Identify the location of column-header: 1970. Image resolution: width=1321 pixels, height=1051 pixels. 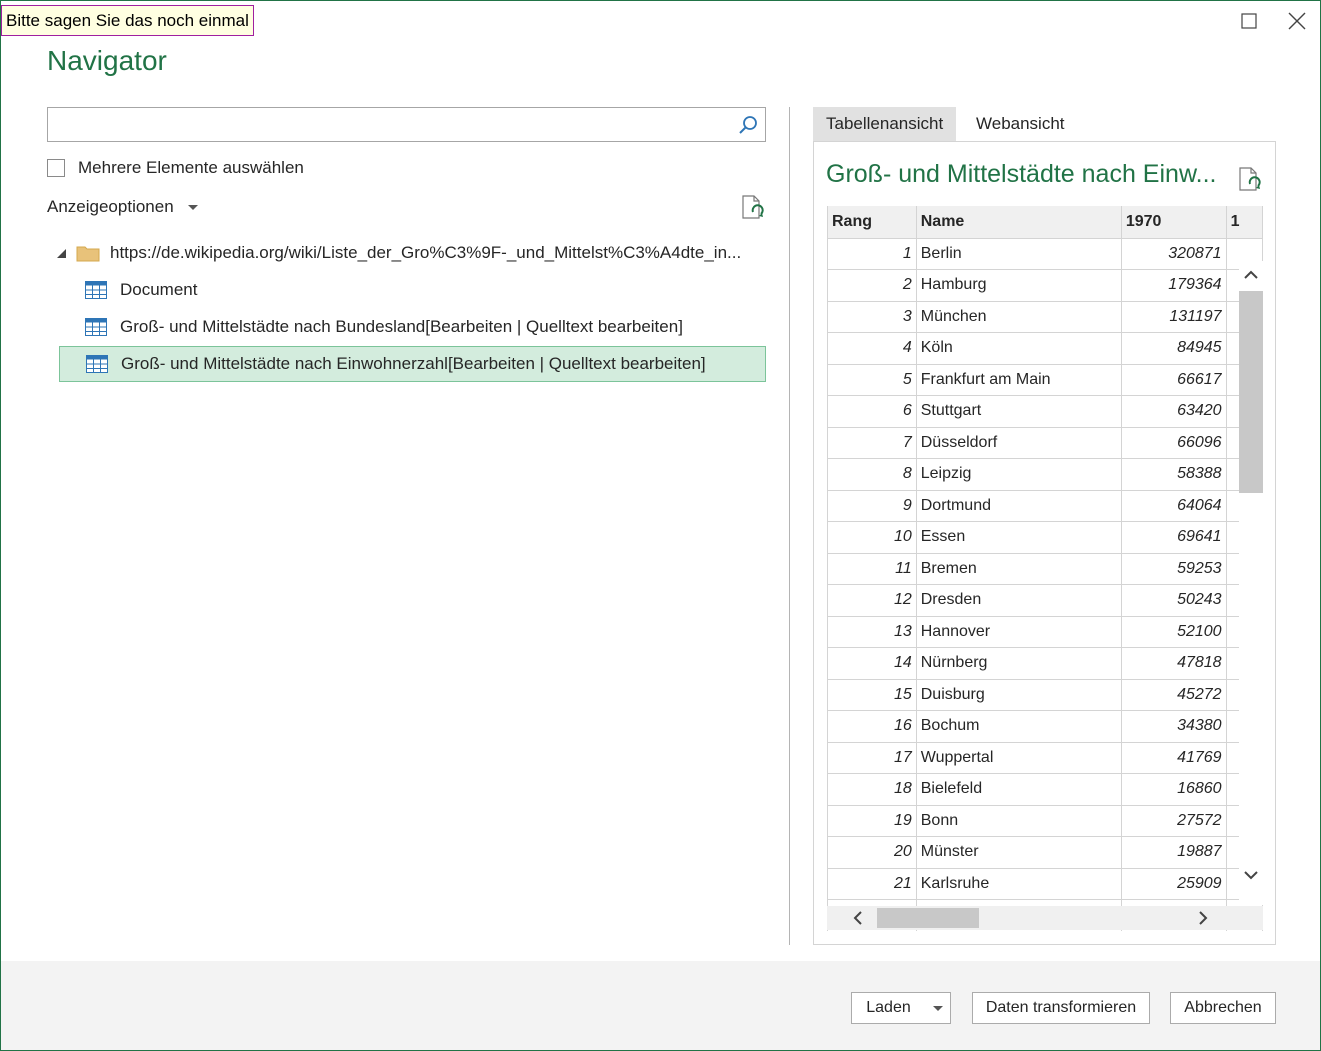
(1174, 222).